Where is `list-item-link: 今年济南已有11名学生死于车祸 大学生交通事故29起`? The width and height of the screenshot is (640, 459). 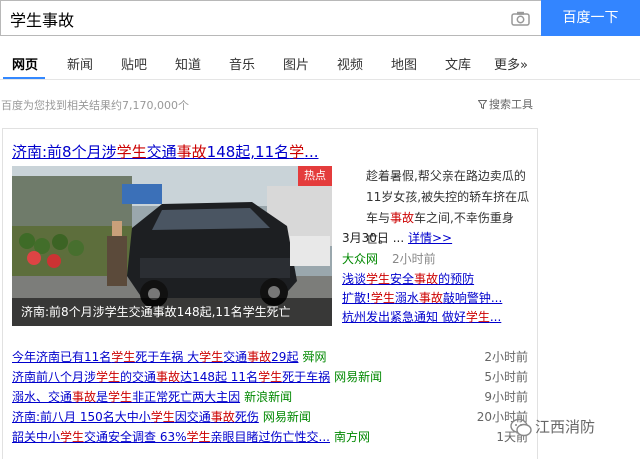 list-item-link: 今年济南已有11名学生死于车祸 大学生交通事故29起 is located at coordinates (155, 357).